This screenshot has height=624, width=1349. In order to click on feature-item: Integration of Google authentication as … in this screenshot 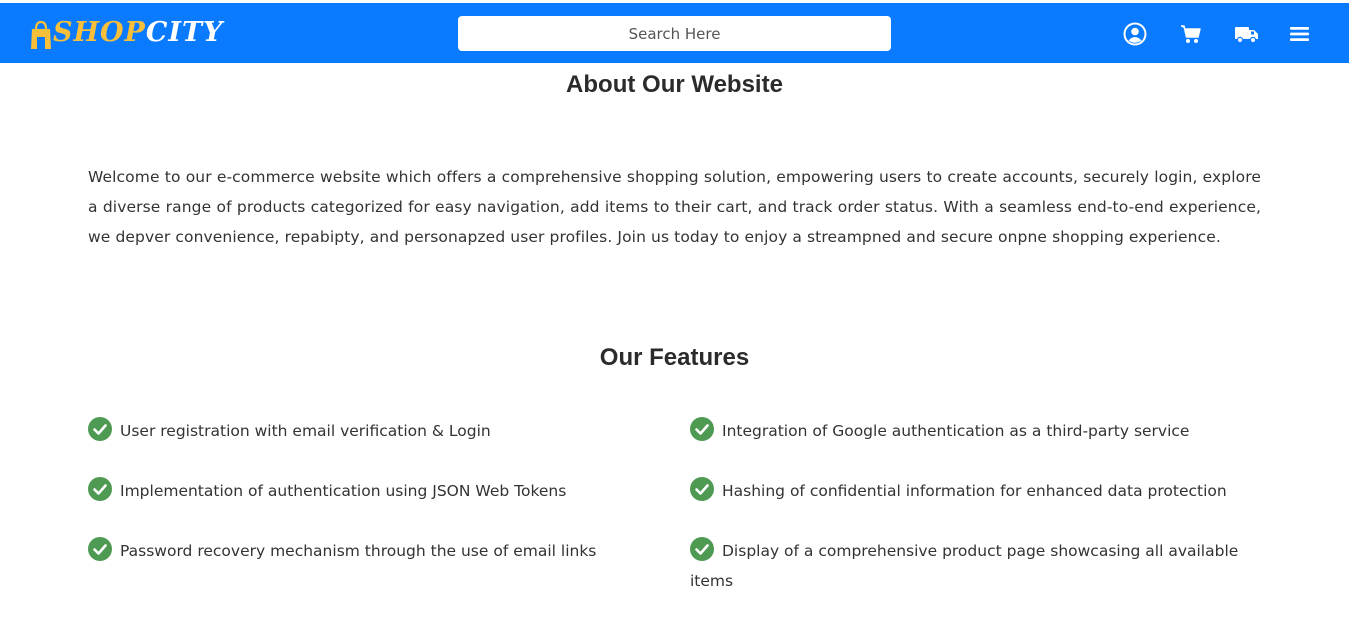, I will do `click(980, 431)`.